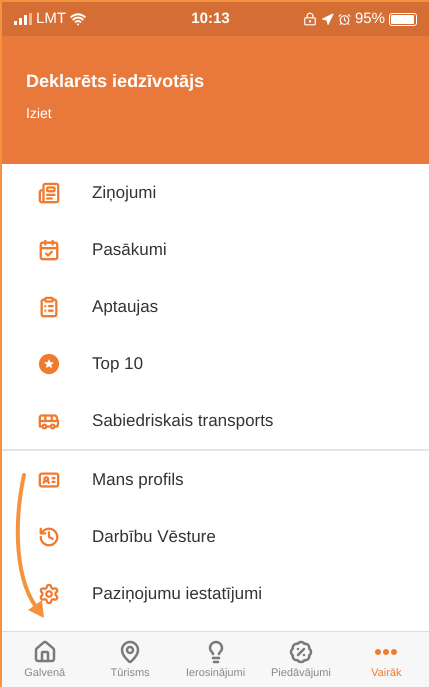  I want to click on home-icon, so click(44, 652).